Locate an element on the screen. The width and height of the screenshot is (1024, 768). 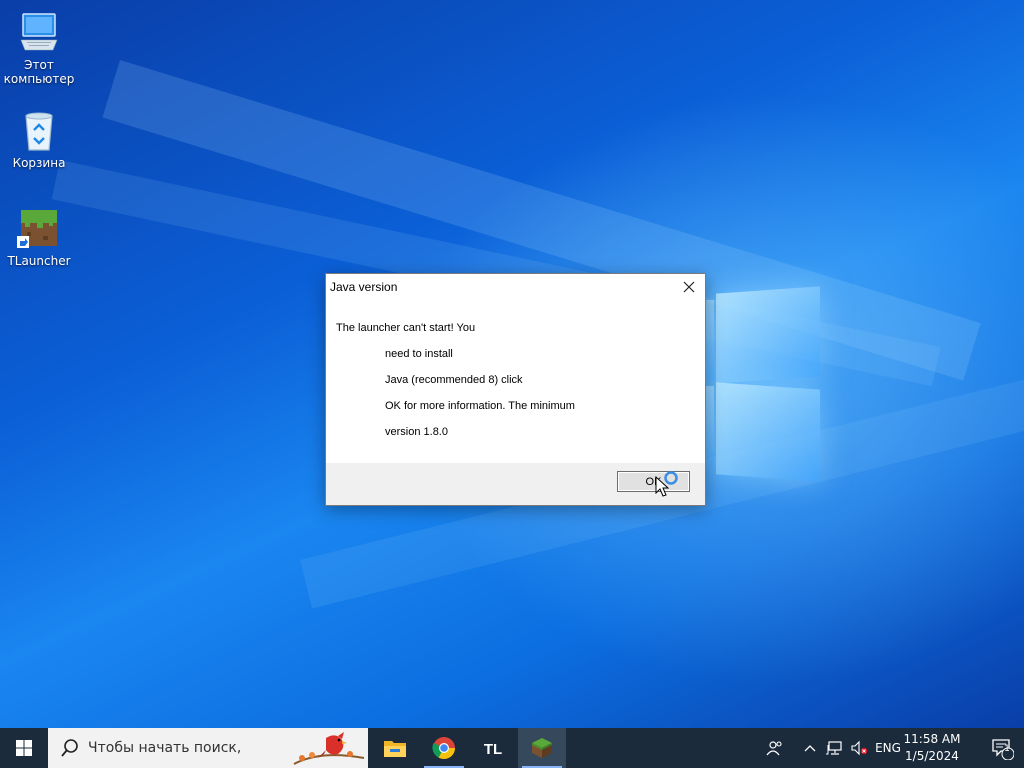
people-button is located at coordinates (775, 748).